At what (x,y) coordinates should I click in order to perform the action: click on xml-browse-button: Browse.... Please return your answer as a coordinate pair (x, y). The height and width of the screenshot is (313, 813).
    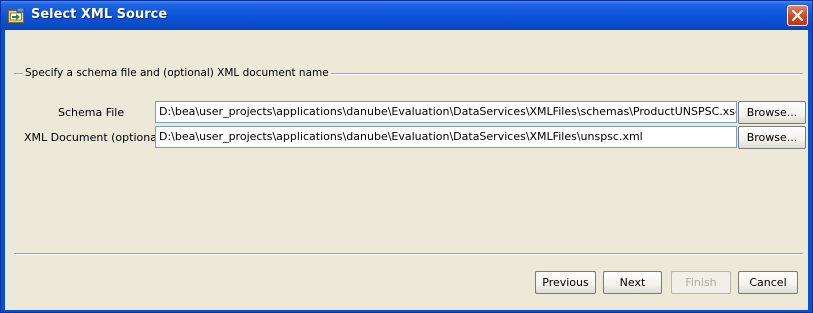
    Looking at the image, I should click on (772, 137).